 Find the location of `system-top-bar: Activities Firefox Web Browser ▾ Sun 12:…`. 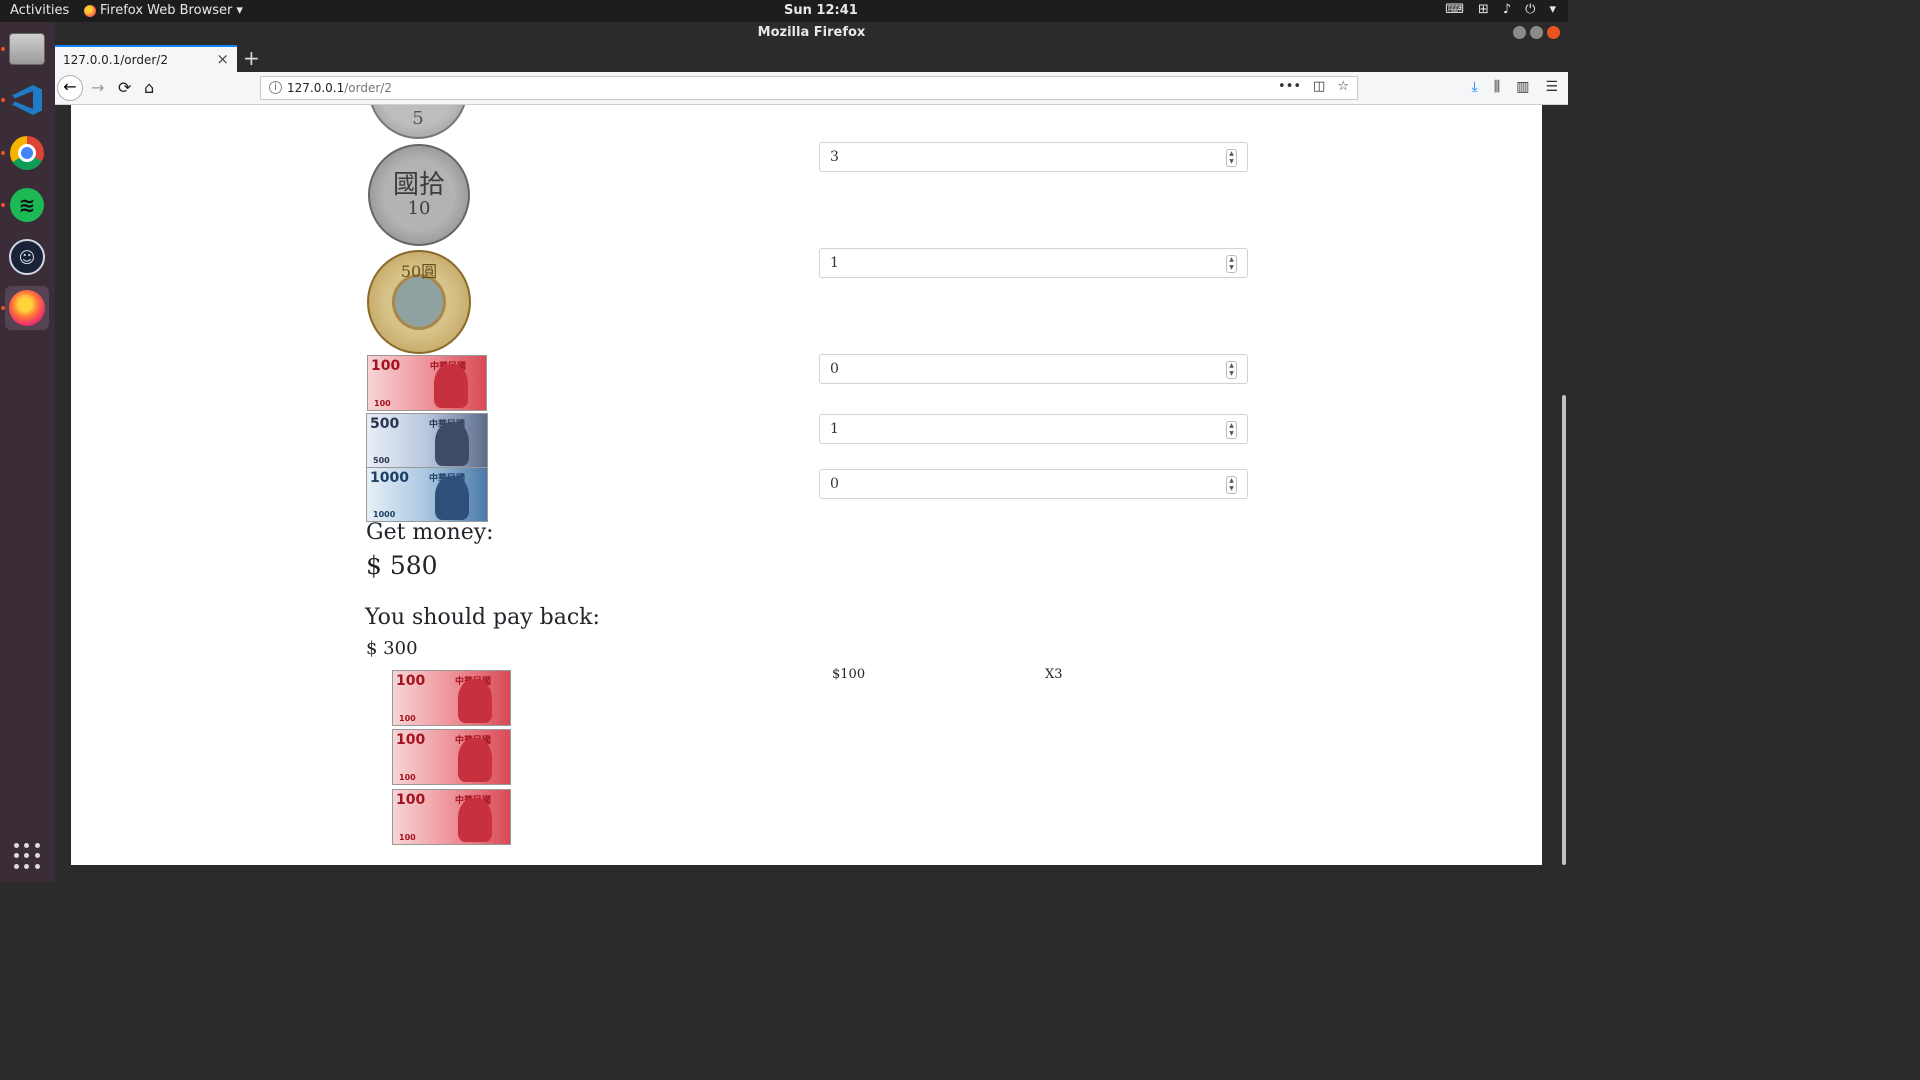

system-top-bar: Activities Firefox Web Browser ▾ Sun 12:… is located at coordinates (784, 11).